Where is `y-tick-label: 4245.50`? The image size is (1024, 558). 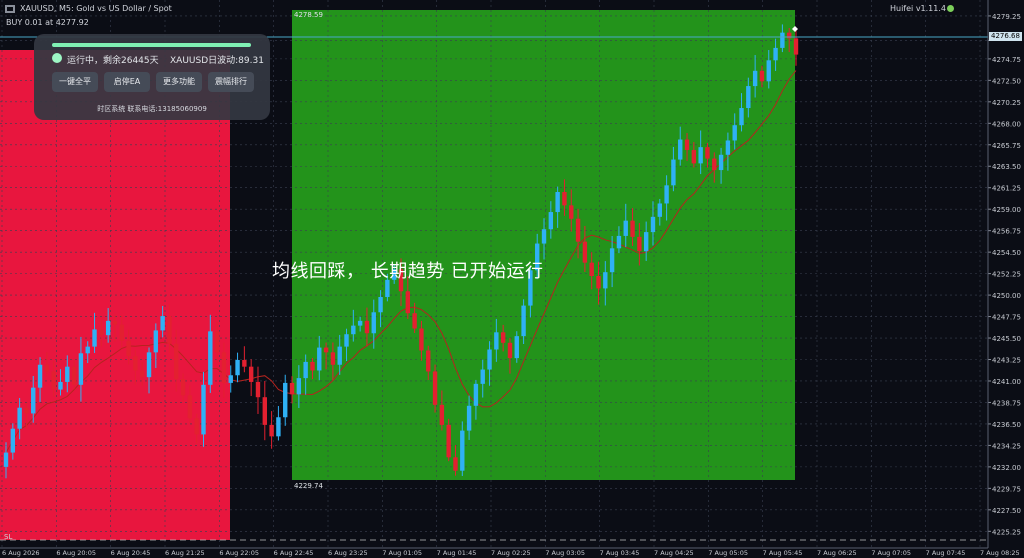
y-tick-label: 4245.50 is located at coordinates (1006, 339).